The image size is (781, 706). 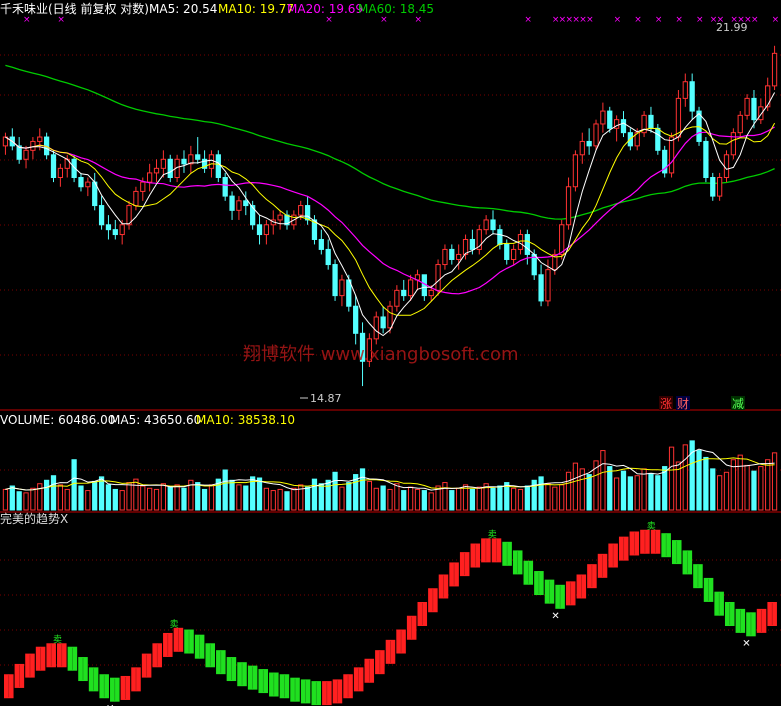 I want to click on legend-ma20: MA20: 19.69, so click(x=325, y=9).